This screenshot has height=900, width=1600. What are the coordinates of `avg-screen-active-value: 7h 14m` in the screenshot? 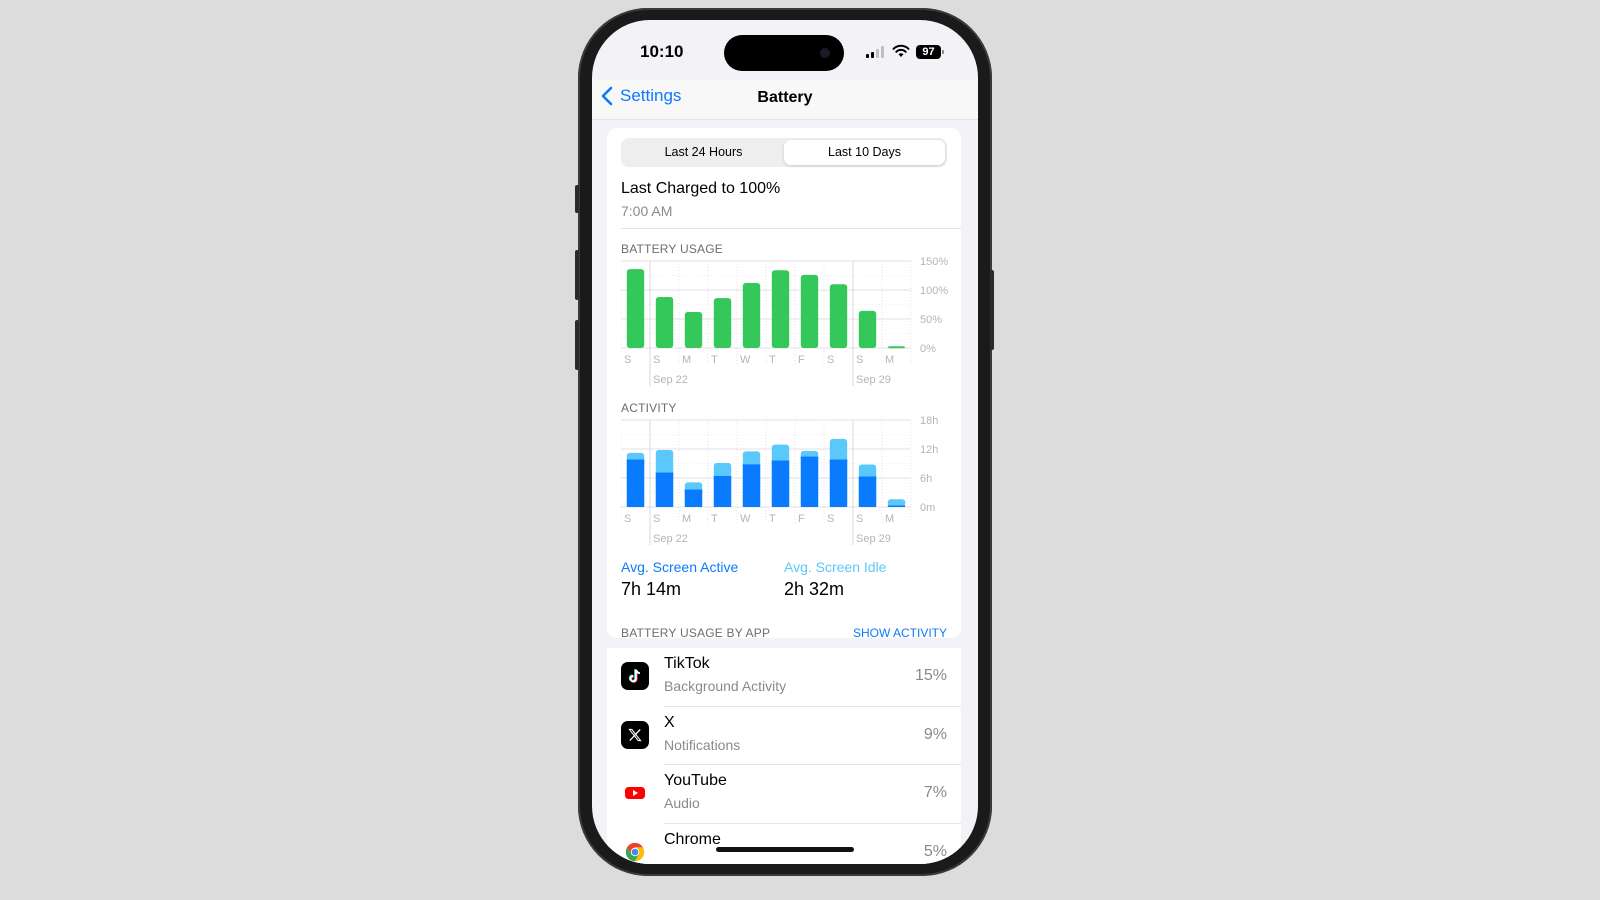 It's located at (651, 589).